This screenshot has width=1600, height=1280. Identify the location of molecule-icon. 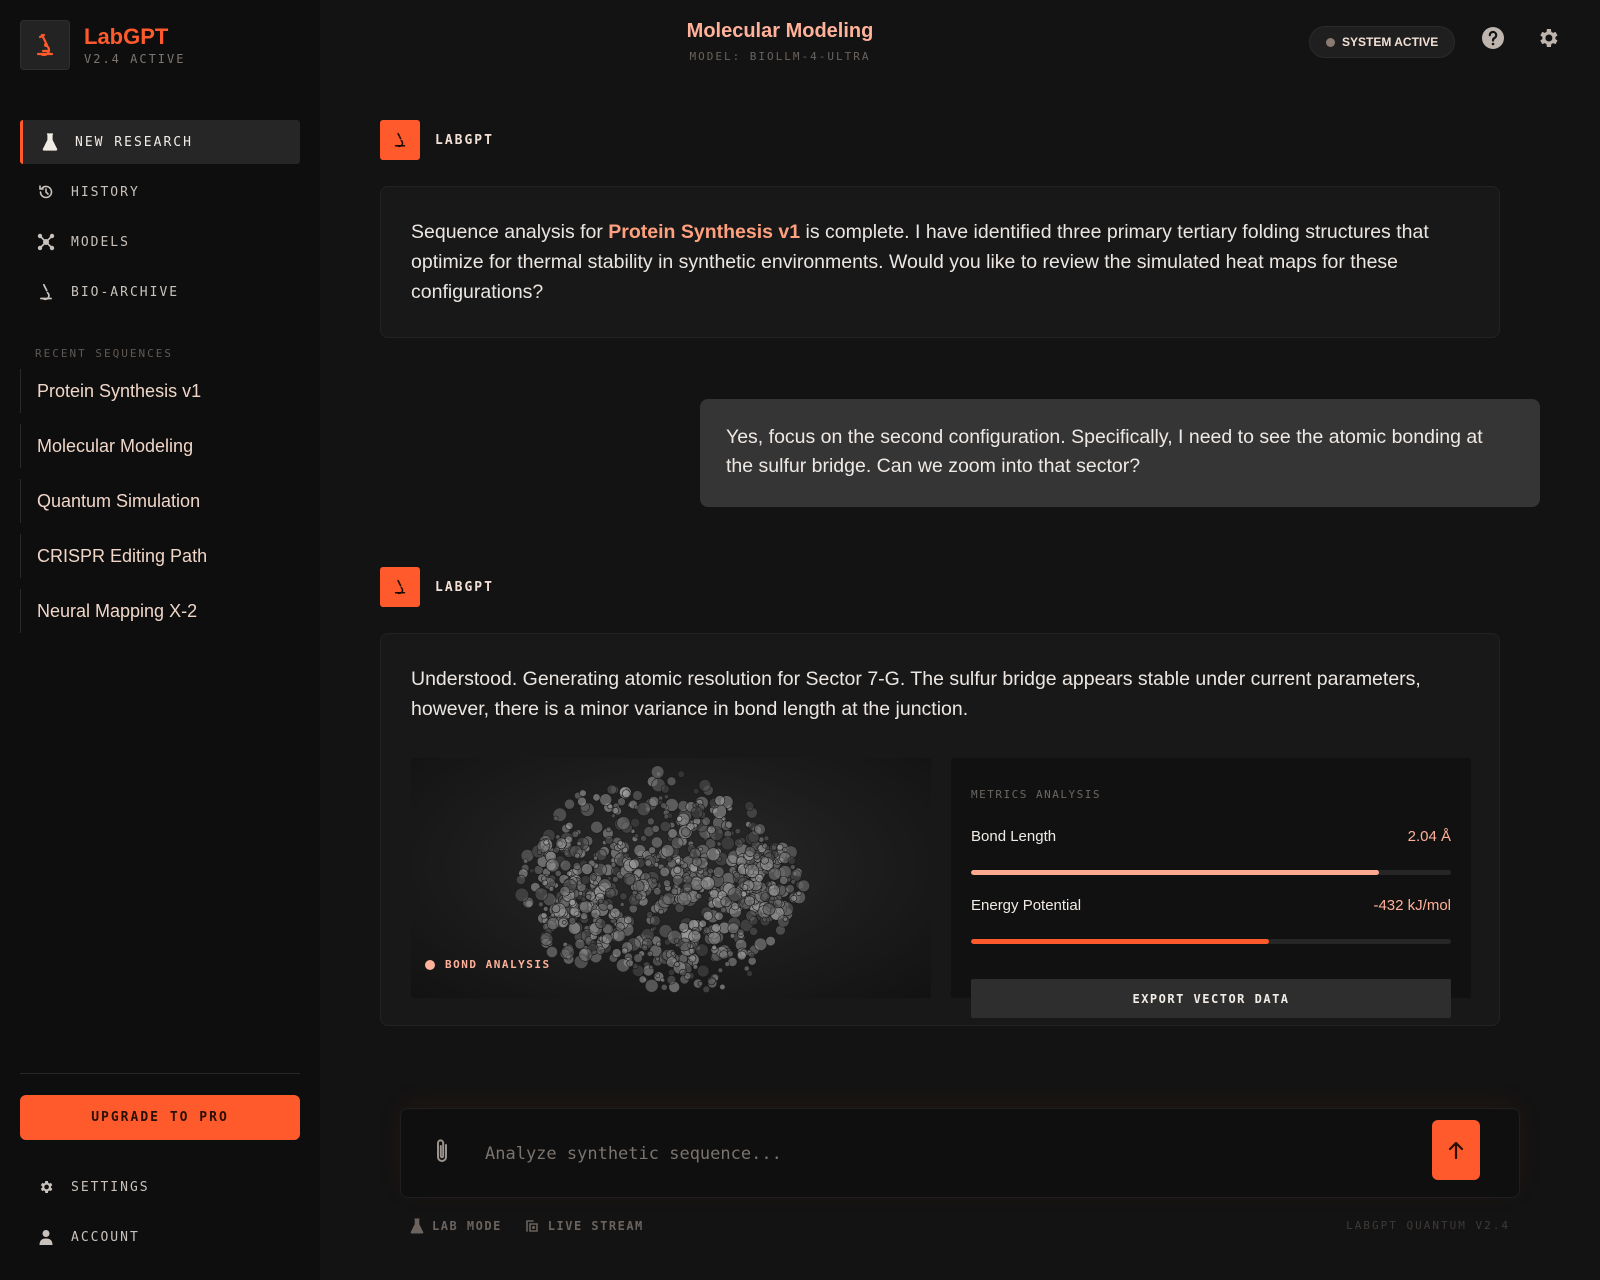
(46, 242).